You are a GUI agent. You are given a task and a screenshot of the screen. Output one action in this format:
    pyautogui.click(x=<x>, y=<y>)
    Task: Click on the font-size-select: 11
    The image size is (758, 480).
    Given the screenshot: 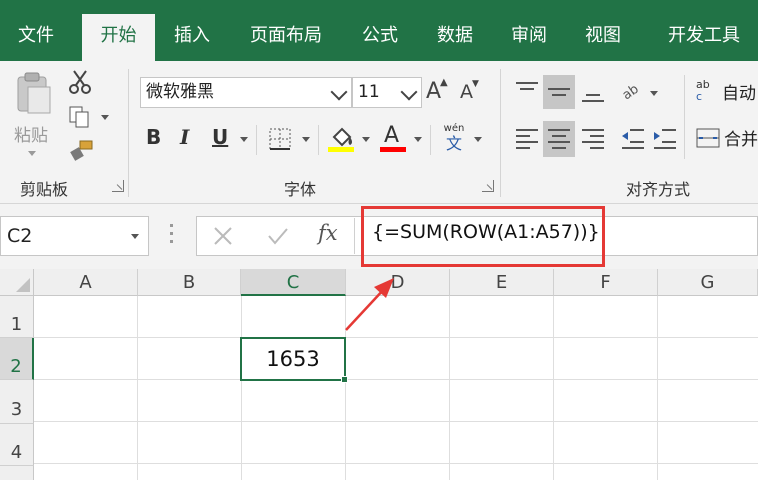 What is the action you would take?
    pyautogui.click(x=387, y=92)
    